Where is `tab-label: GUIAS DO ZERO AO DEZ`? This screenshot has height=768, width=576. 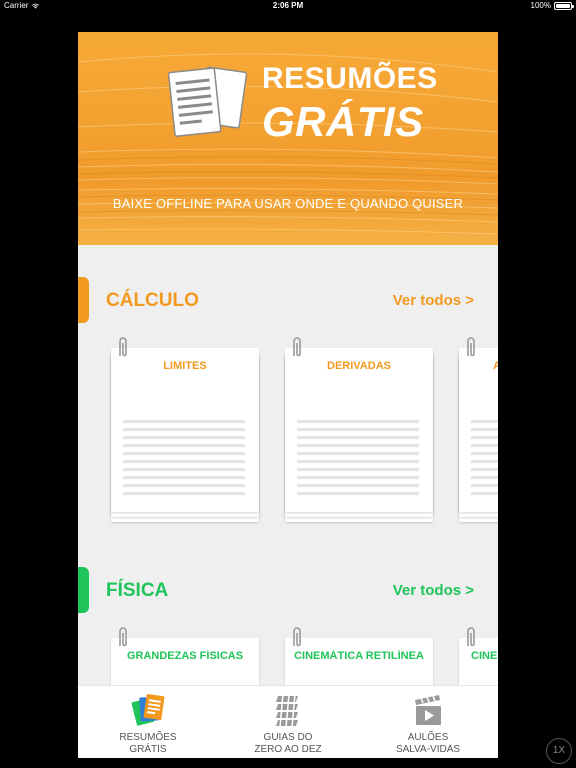
tab-label: GUIAS DO ZERO AO DEZ is located at coordinates (288, 743).